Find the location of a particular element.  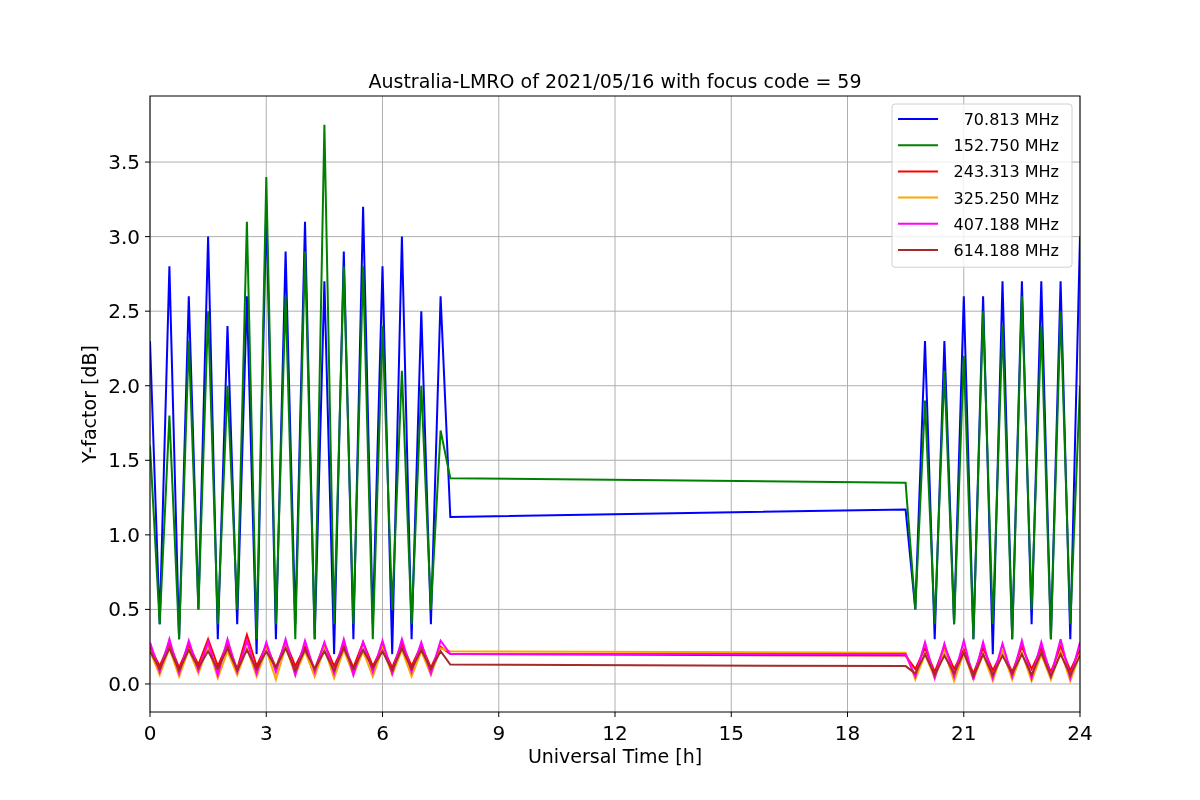

y-axis-label: Y-factor [dB] is located at coordinates (89, 404).